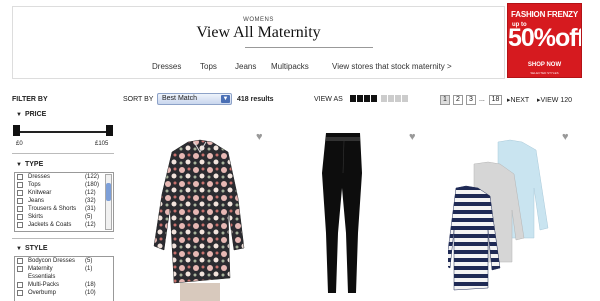 The height and width of the screenshot is (301, 600). Describe the element at coordinates (50, 225) in the screenshot. I see `filter-option-label: Jackets & Coats` at that location.